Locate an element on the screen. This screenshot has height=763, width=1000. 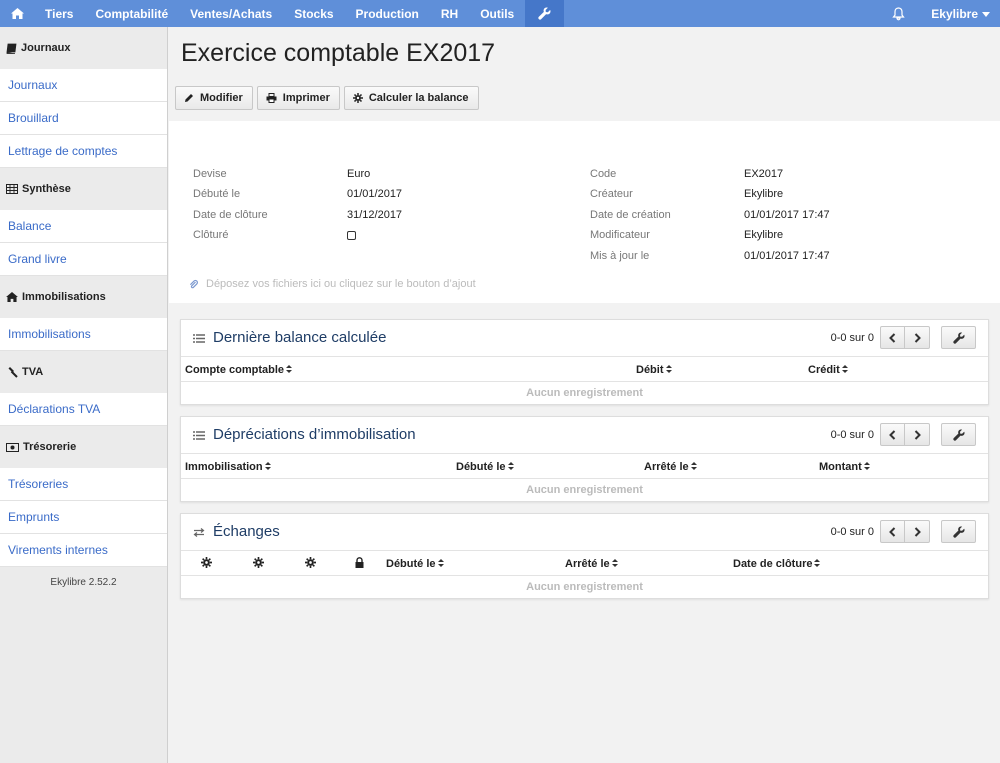
sidebar-item-grand-livre: Grand livre is located at coordinates (83, 259).